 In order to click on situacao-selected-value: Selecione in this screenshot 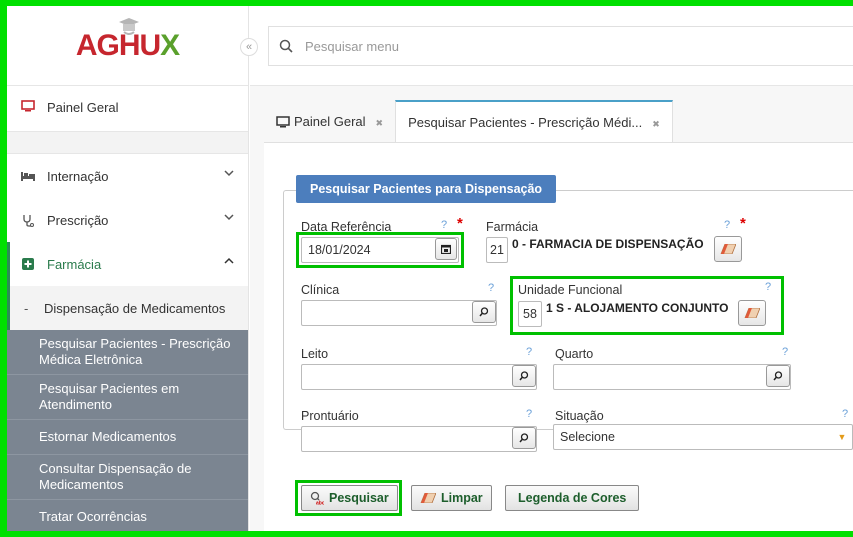, I will do `click(587, 437)`.